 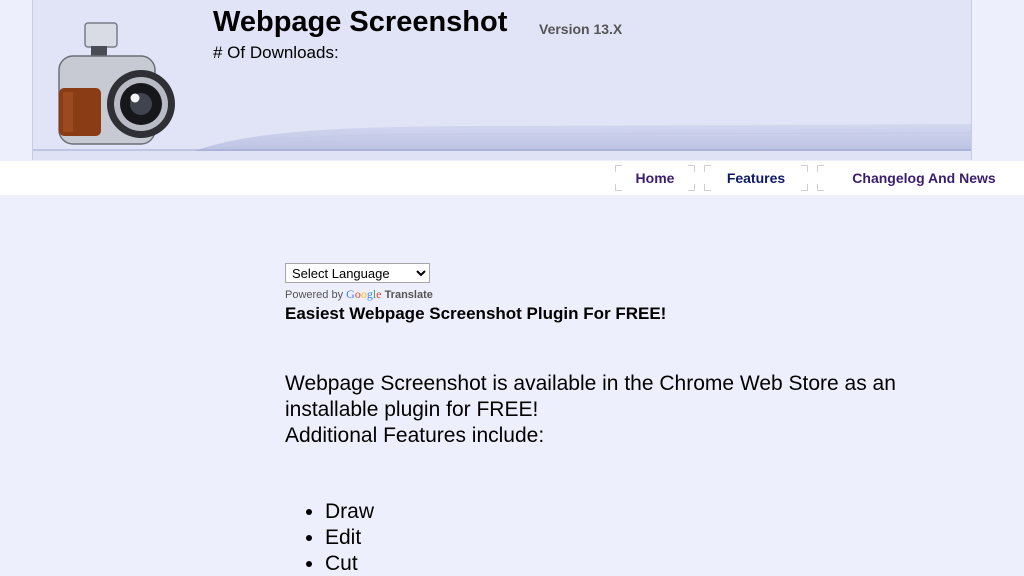 I want to click on feature-item: Edit, so click(x=655, y=538).